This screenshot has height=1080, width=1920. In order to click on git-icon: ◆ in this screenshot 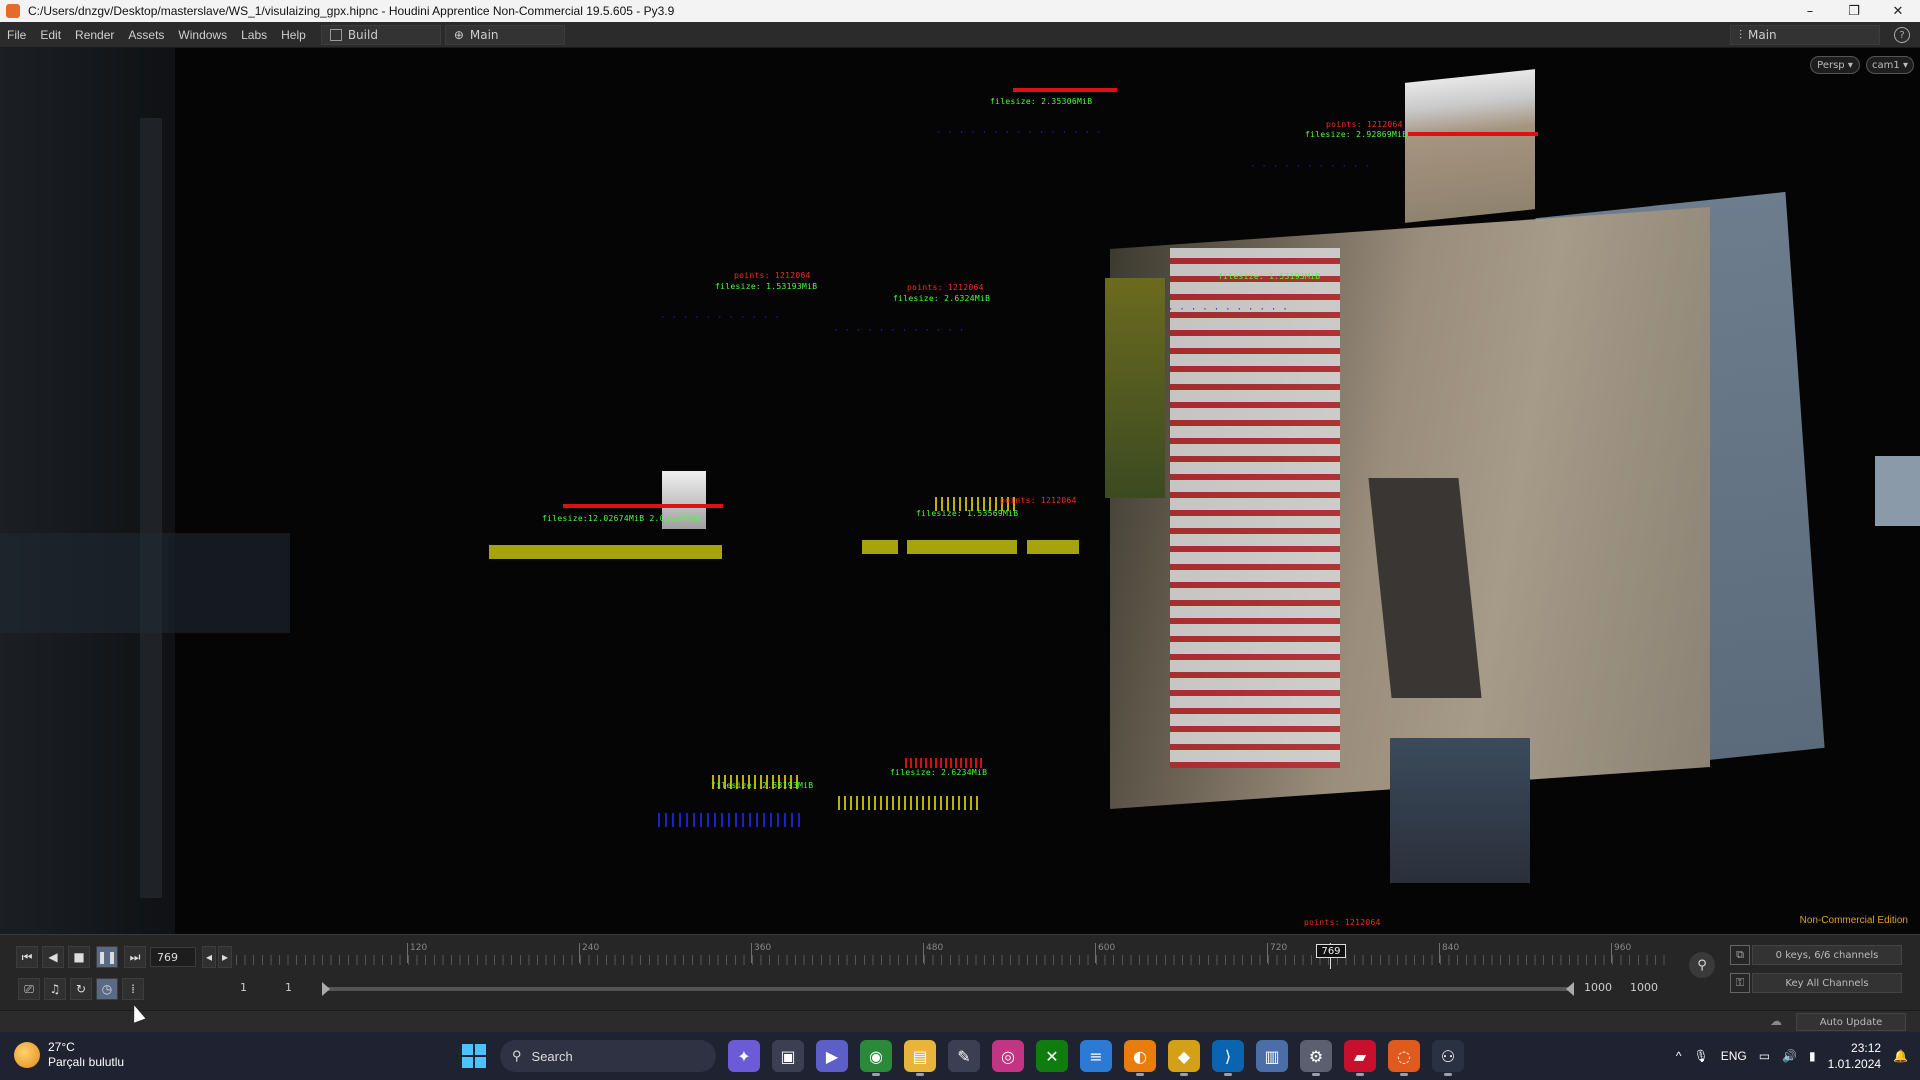, I will do `click(1184, 1058)`.